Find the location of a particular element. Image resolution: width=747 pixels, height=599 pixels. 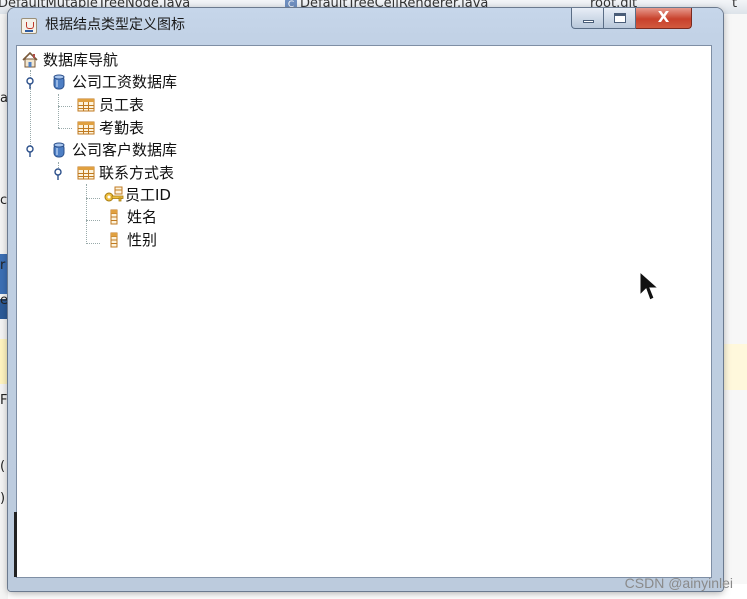

tree-node-label: 联系方式表 is located at coordinates (137, 172).